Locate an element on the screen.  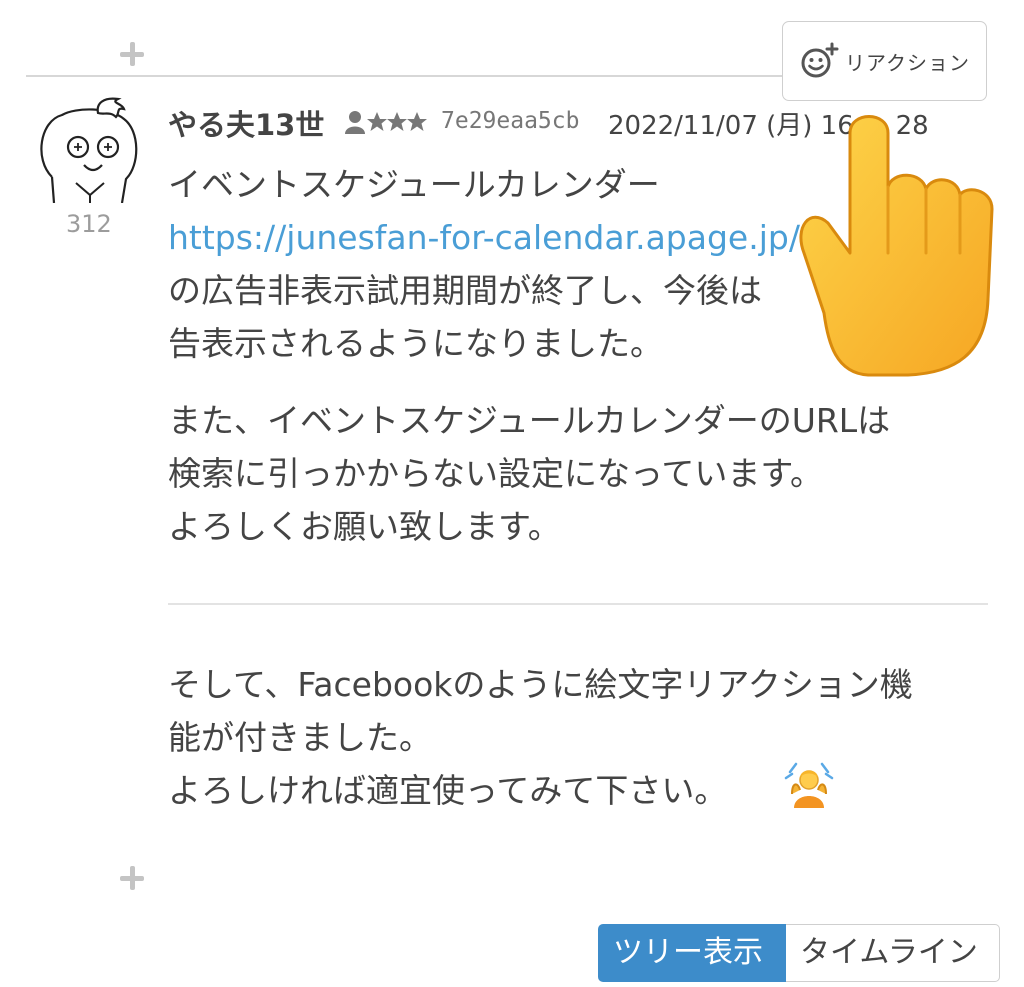
person-raising-hands-emoji is located at coordinates (809, 785).